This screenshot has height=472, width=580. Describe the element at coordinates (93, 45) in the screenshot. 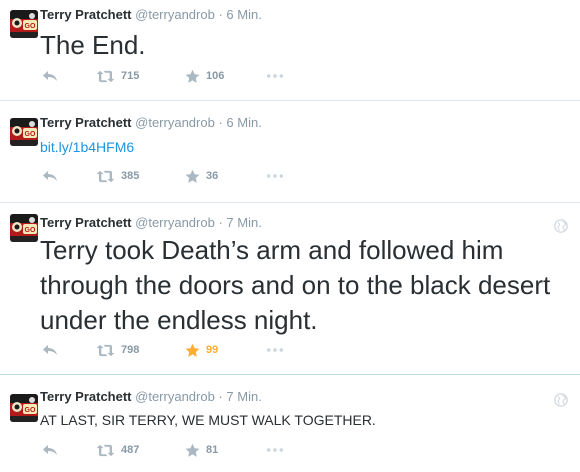

I see `tweet-text: The End.` at that location.